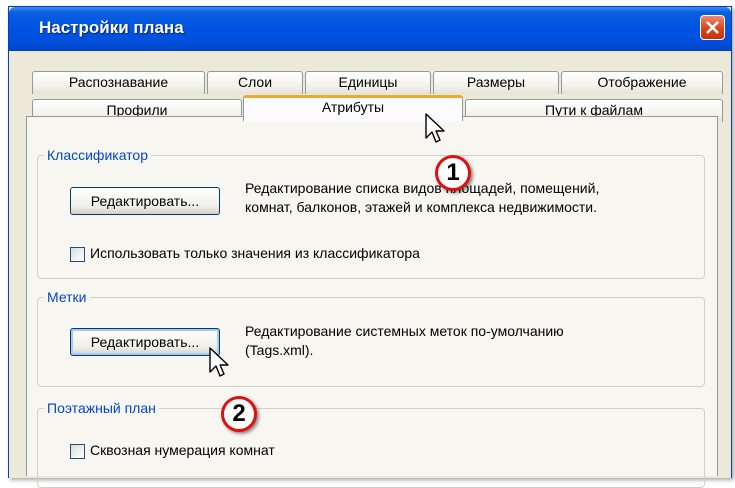 The height and width of the screenshot is (488, 735). What do you see at coordinates (77, 254) in the screenshot?
I see `only-classifier-checkbox` at bounding box center [77, 254].